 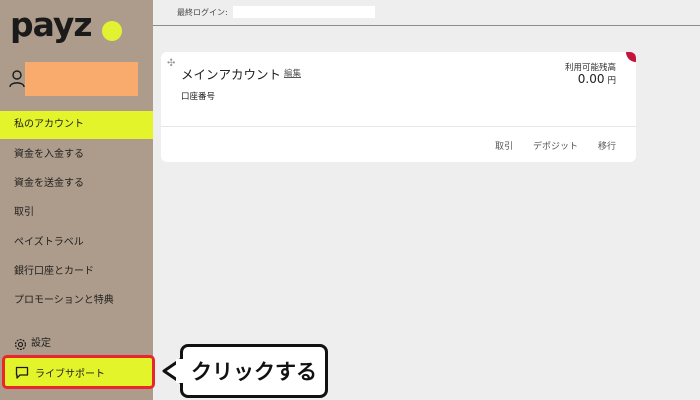 I want to click on sidebar-item-send-funds: 資金を送金する, so click(x=76, y=184).